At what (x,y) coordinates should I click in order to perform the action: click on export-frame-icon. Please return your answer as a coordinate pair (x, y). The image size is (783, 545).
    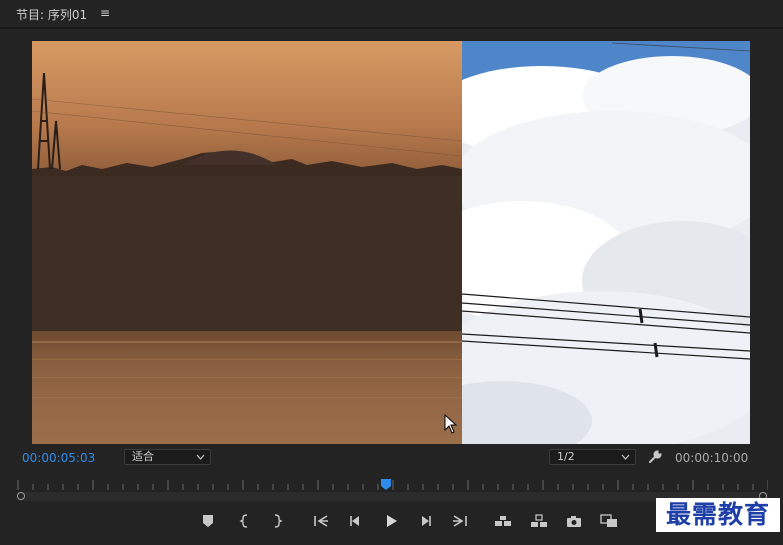
    Looking at the image, I should click on (574, 521).